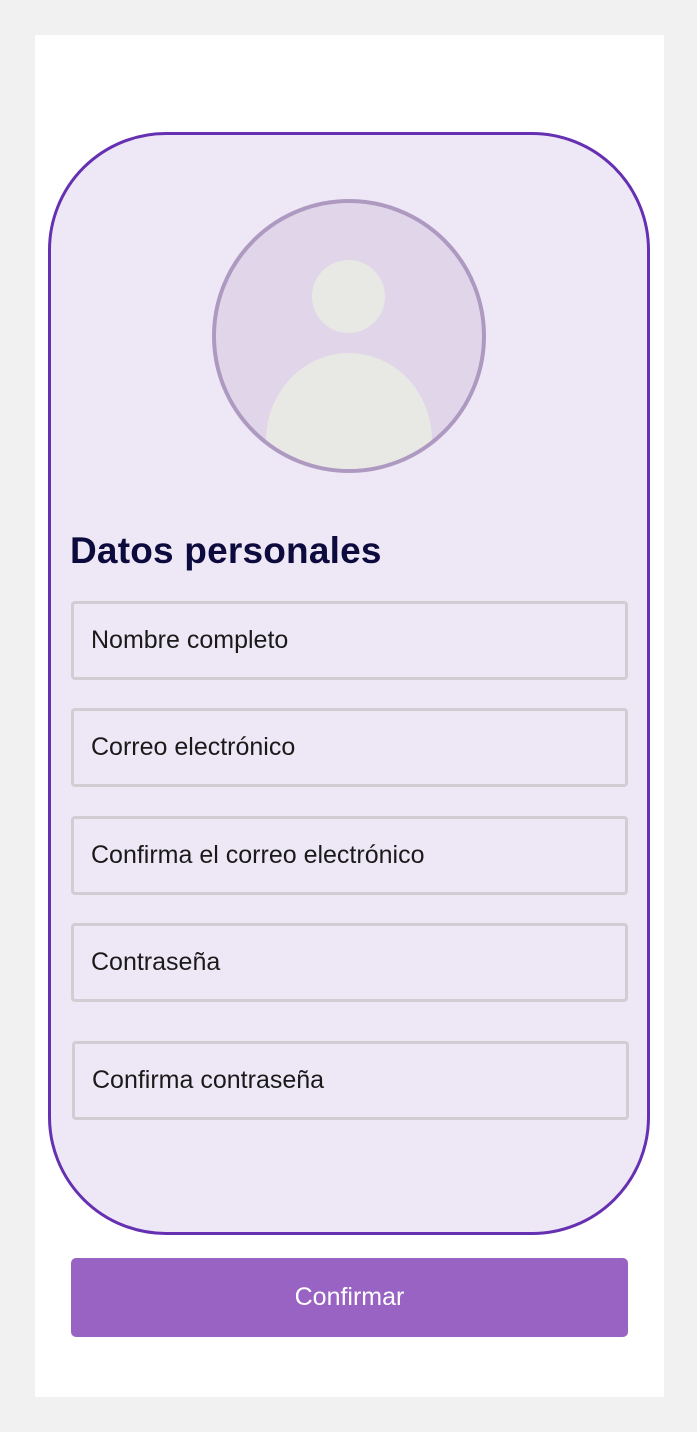  Describe the element at coordinates (349, 336) in the screenshot. I see `avatar` at that location.